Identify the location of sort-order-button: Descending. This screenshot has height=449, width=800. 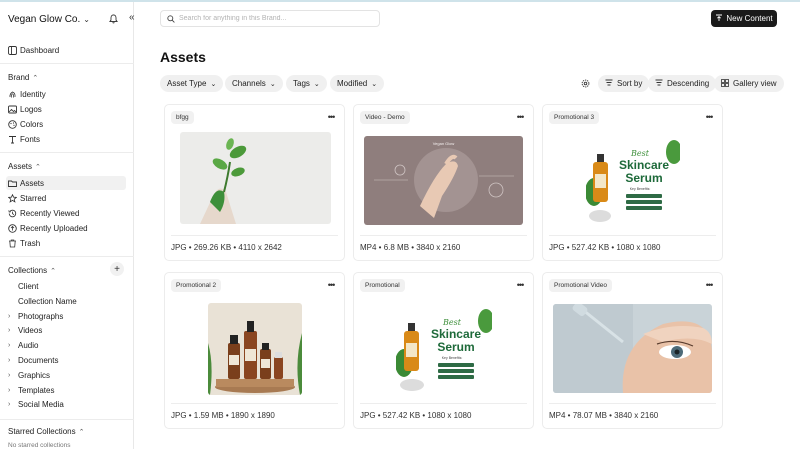
(682, 83).